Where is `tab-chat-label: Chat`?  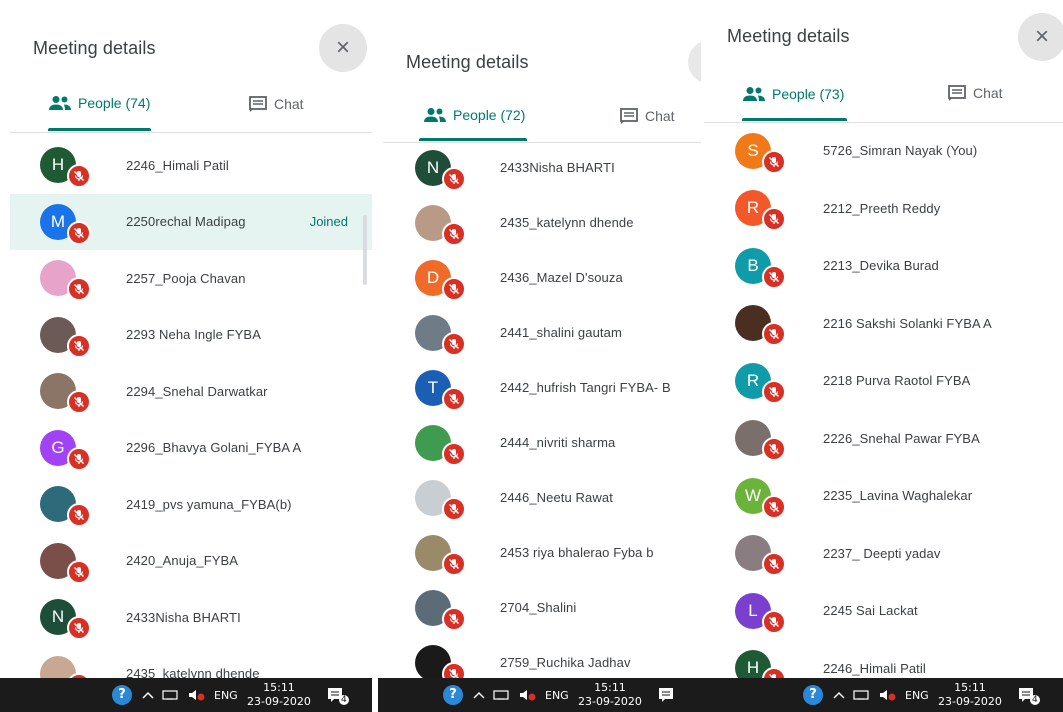 tab-chat-label: Chat is located at coordinates (289, 104).